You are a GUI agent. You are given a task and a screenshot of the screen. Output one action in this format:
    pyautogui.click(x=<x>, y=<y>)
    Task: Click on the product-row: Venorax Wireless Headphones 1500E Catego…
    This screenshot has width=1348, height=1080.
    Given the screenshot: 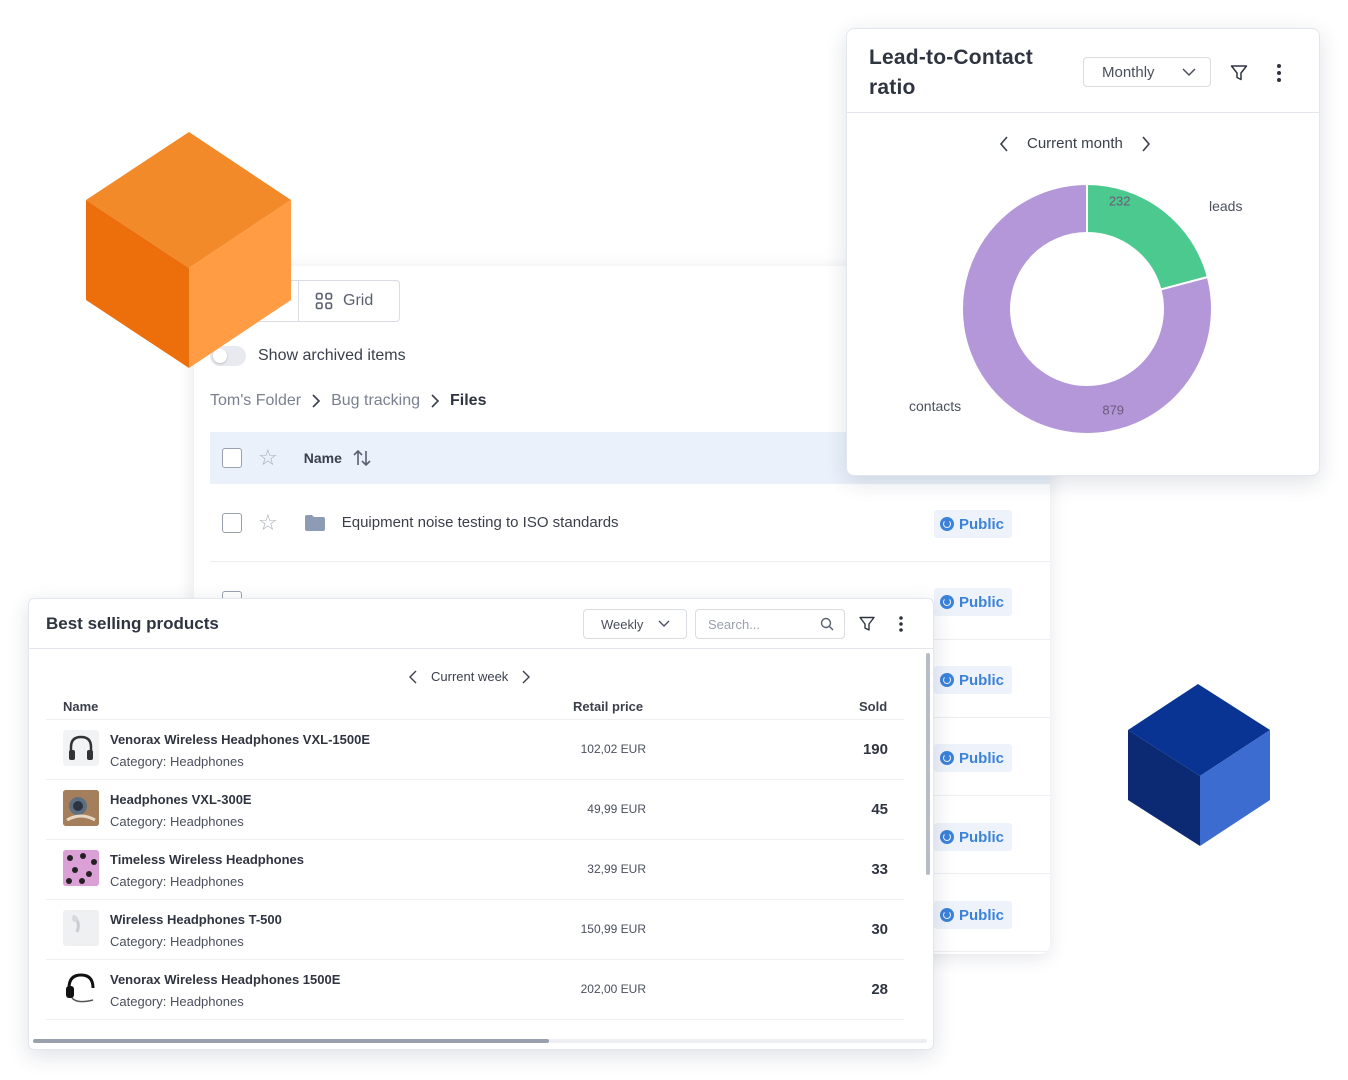 What is the action you would take?
    pyautogui.click(x=475, y=990)
    